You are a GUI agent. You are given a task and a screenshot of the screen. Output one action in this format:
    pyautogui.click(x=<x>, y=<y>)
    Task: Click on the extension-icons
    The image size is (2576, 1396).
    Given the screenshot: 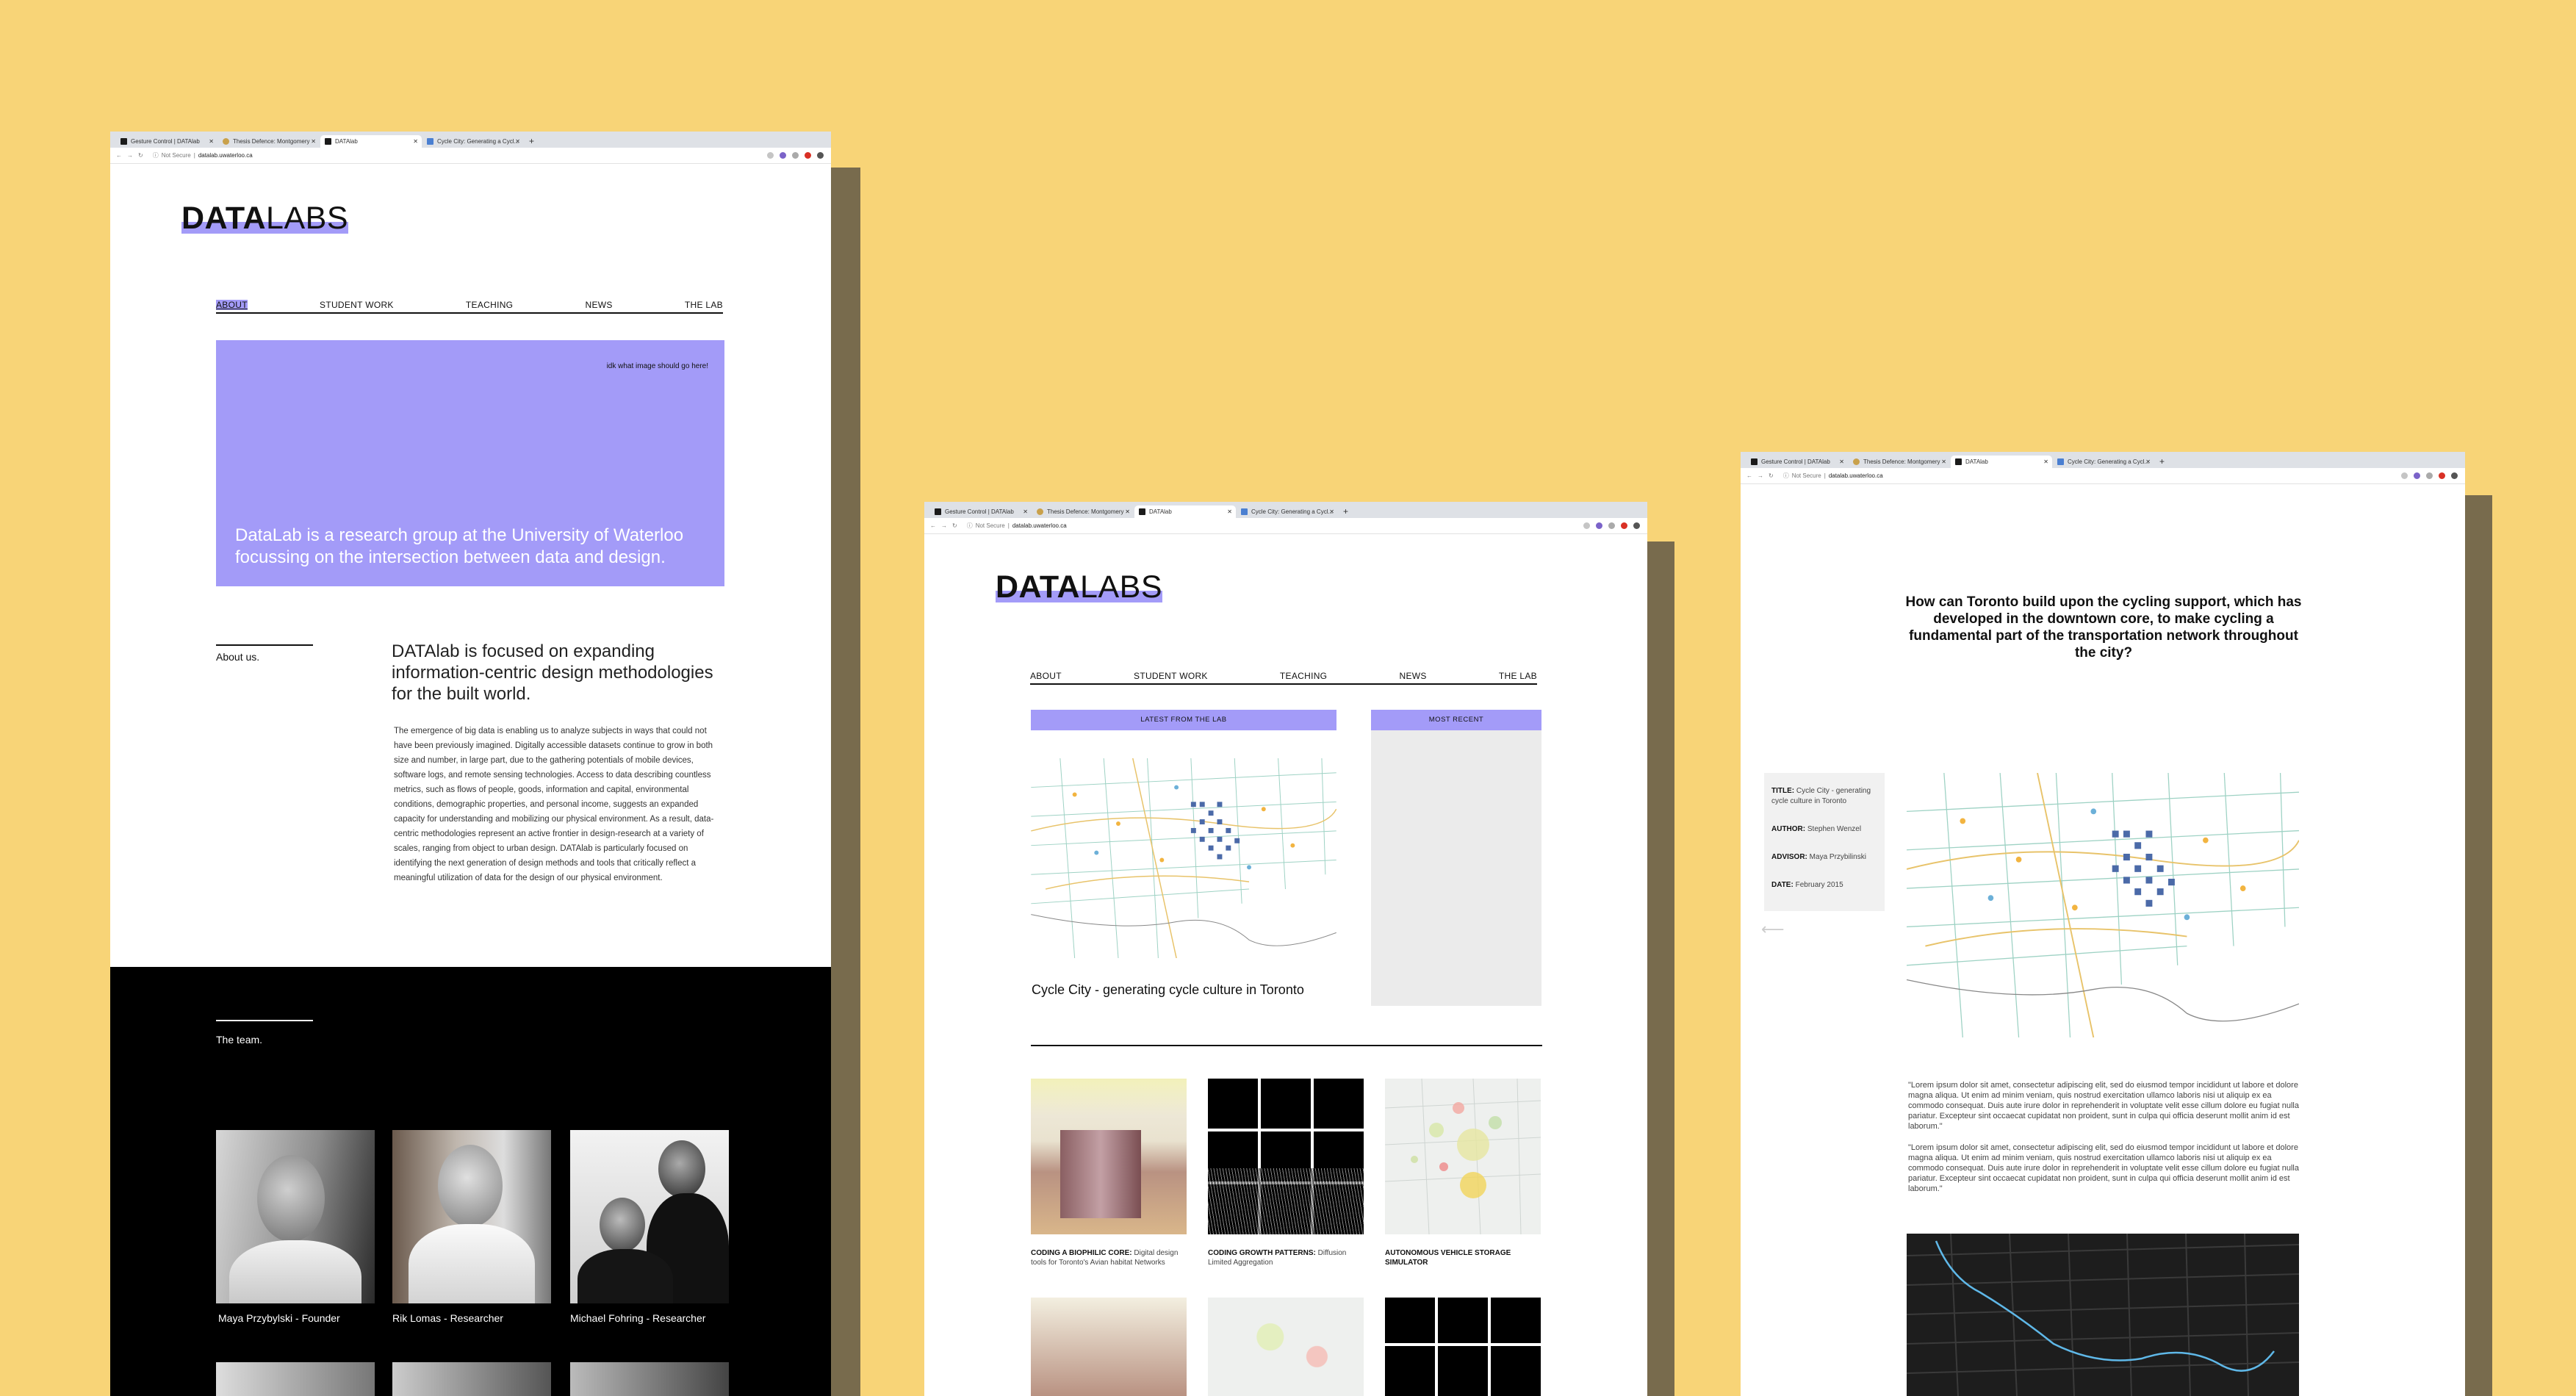 What is the action you would take?
    pyautogui.click(x=1612, y=525)
    